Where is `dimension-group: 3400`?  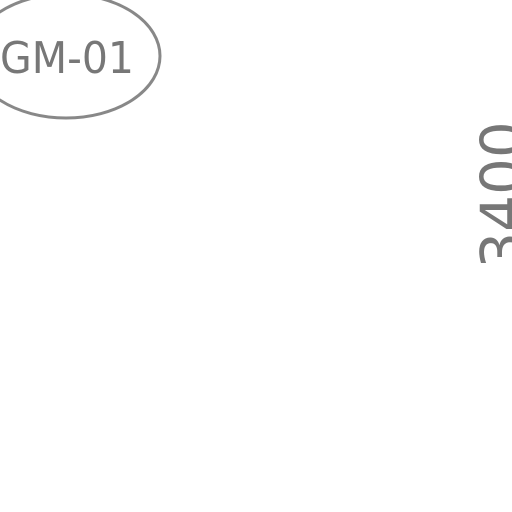
dimension-group: 3400 is located at coordinates (490, 195).